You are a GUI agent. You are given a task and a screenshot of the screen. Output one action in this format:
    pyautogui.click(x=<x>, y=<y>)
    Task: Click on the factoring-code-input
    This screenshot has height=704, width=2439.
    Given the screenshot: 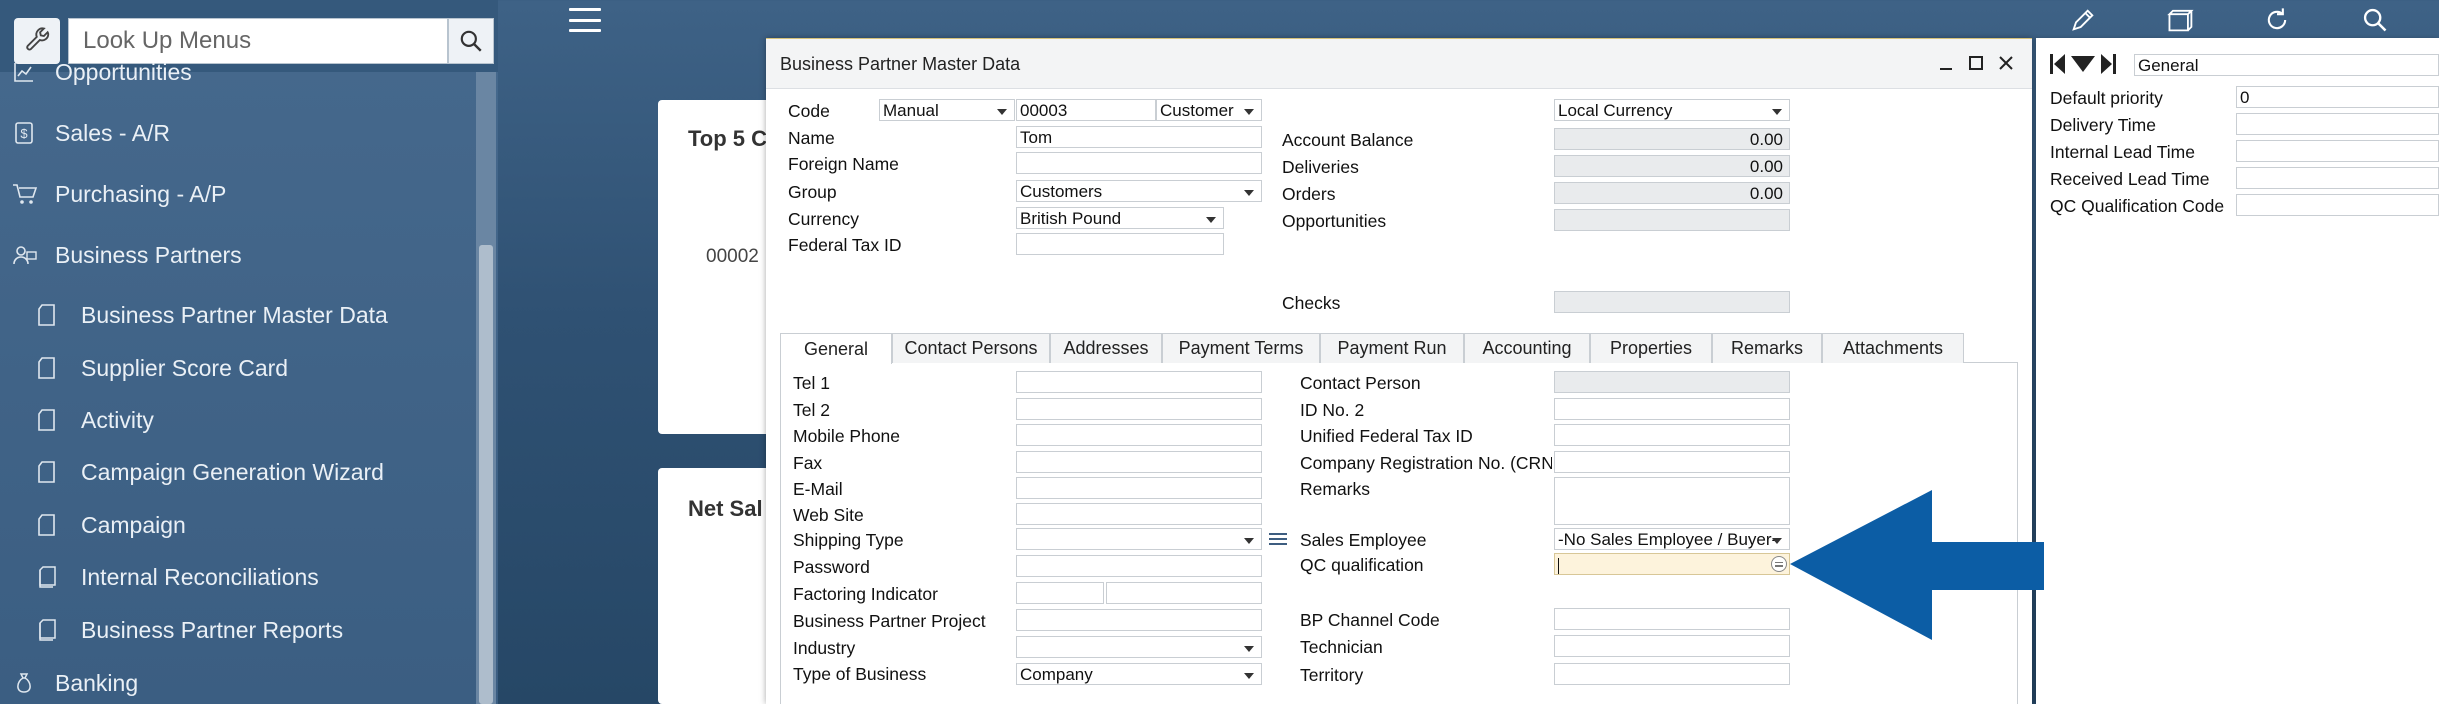 What is the action you would take?
    pyautogui.click(x=1060, y=593)
    